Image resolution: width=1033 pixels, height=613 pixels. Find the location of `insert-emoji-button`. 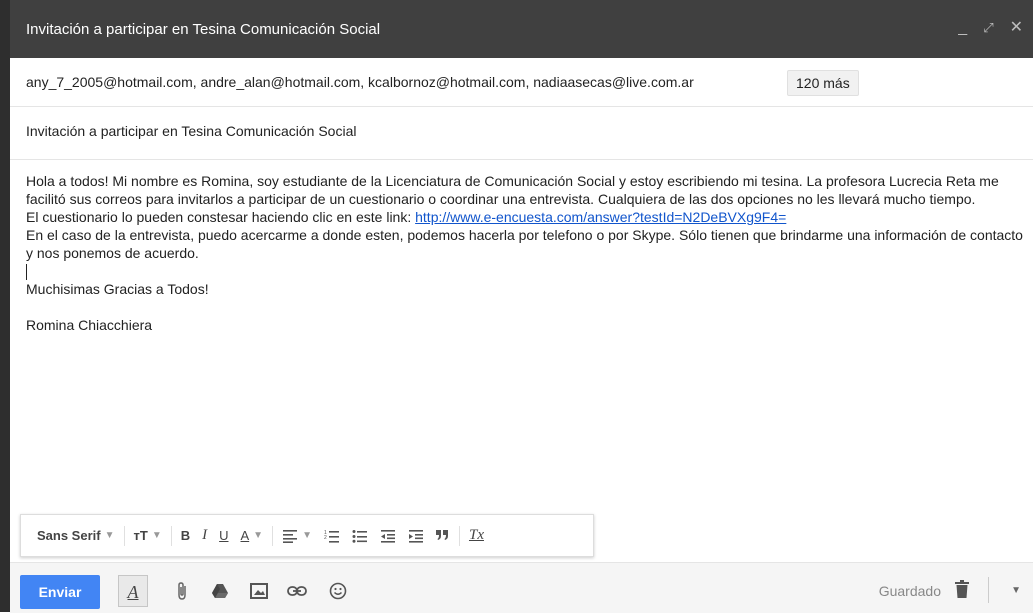

insert-emoji-button is located at coordinates (338, 591).